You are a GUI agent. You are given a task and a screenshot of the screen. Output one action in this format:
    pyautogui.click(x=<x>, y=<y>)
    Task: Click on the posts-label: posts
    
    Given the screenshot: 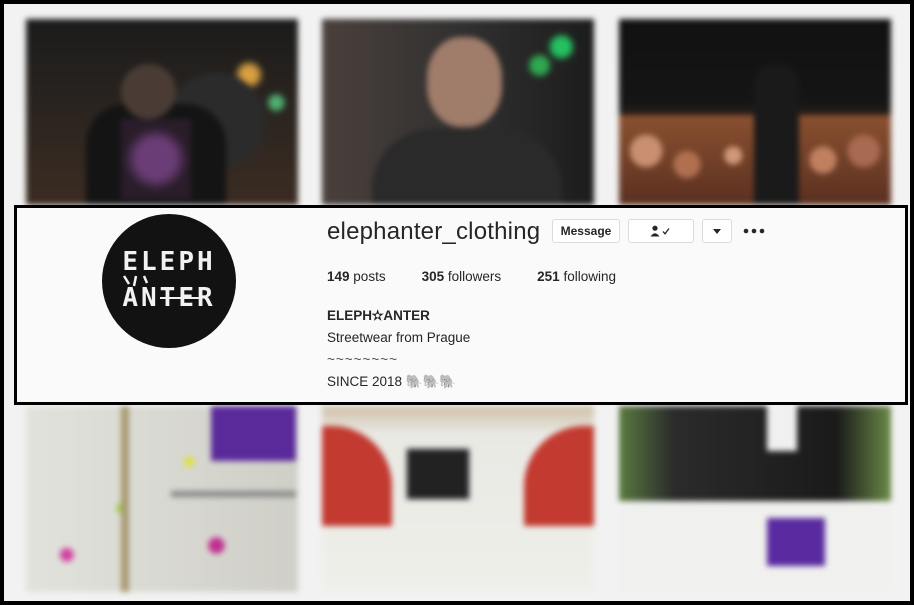 What is the action you would take?
    pyautogui.click(x=369, y=276)
    